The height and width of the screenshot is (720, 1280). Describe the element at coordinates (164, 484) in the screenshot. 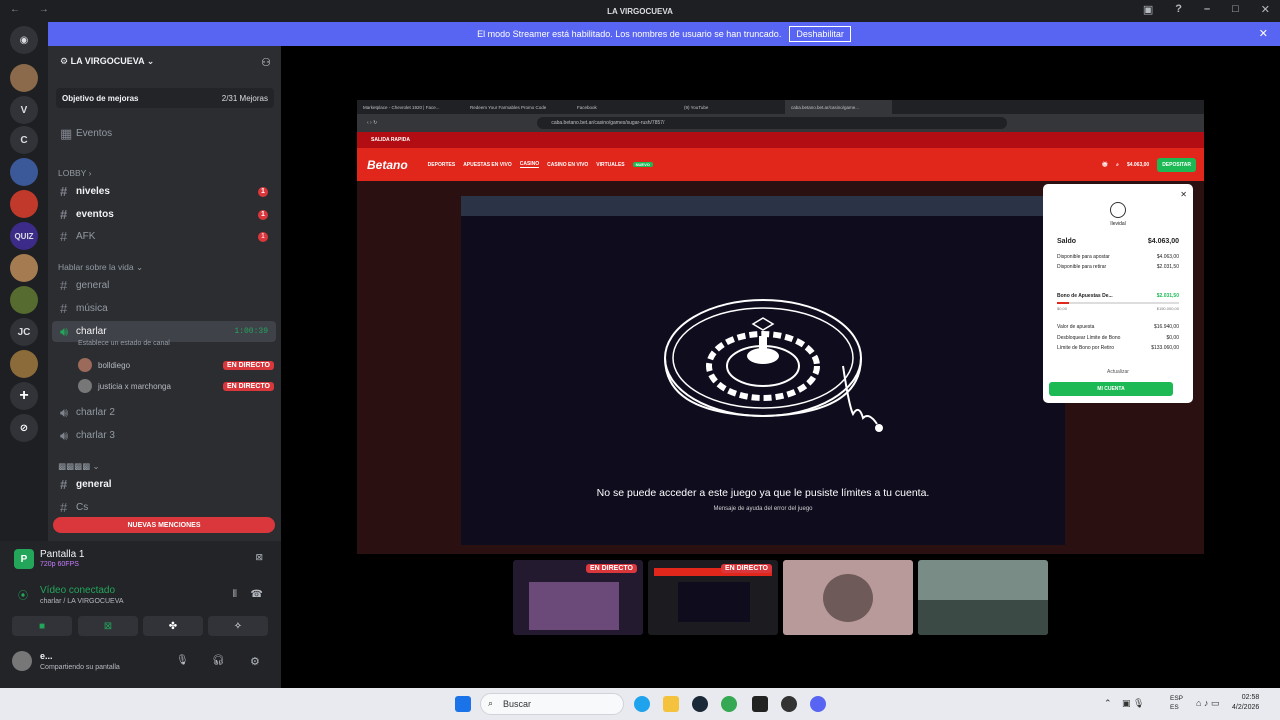

I see `channel-general-2: # general` at that location.